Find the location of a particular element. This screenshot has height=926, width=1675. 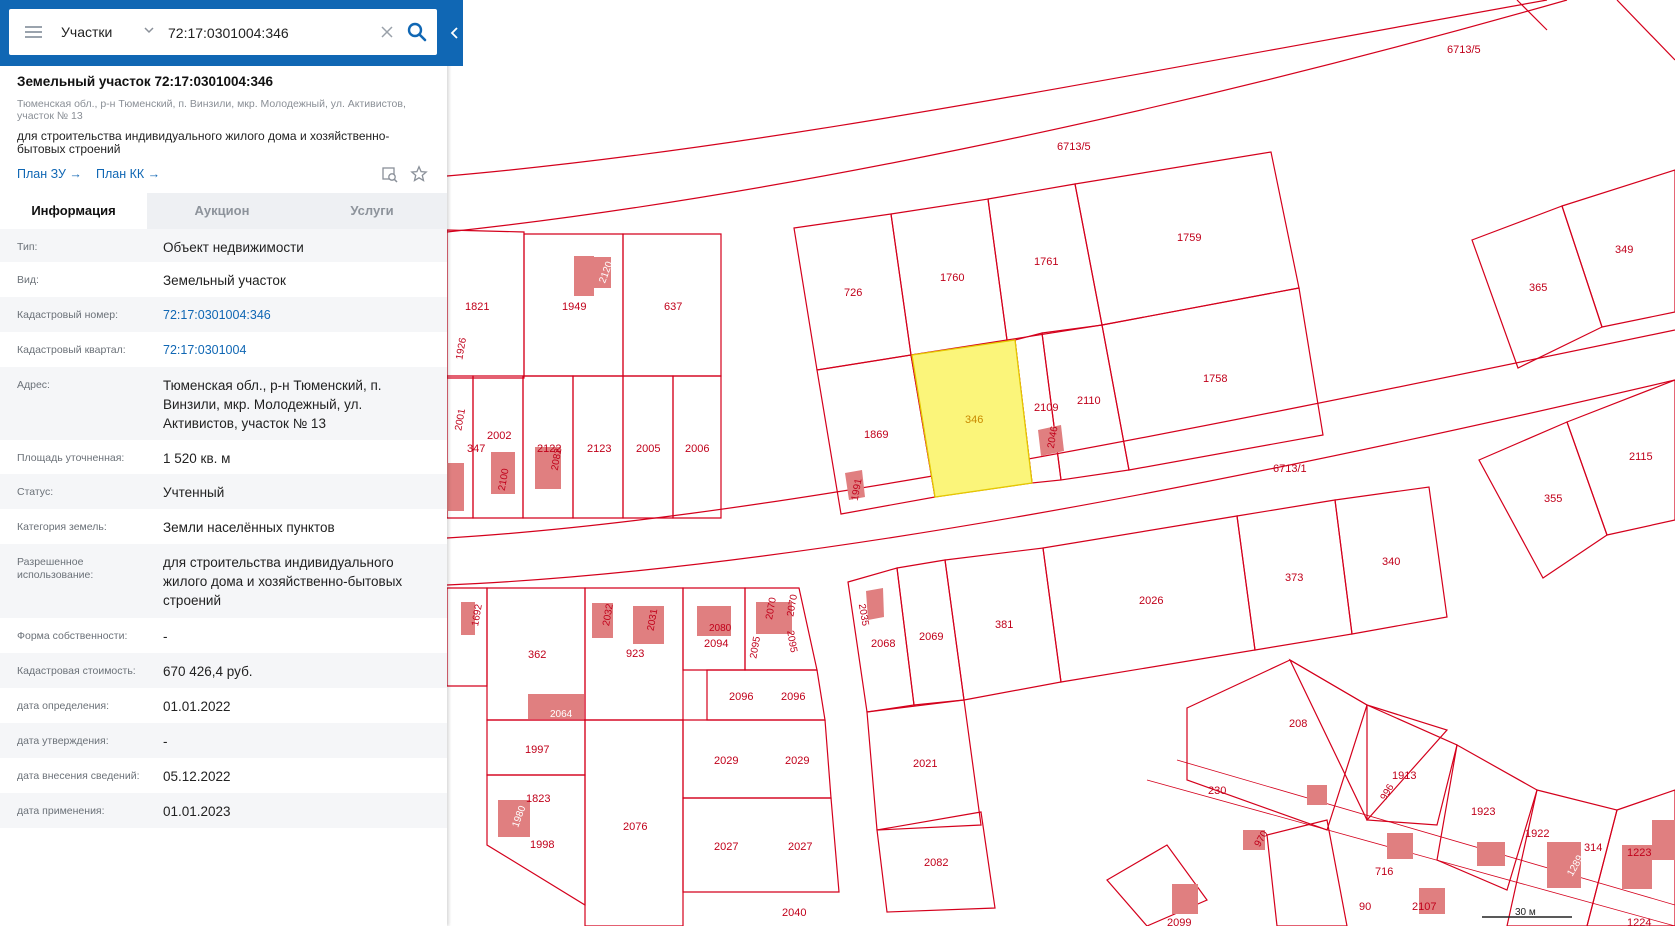

map-label: 1922 is located at coordinates (1537, 834).